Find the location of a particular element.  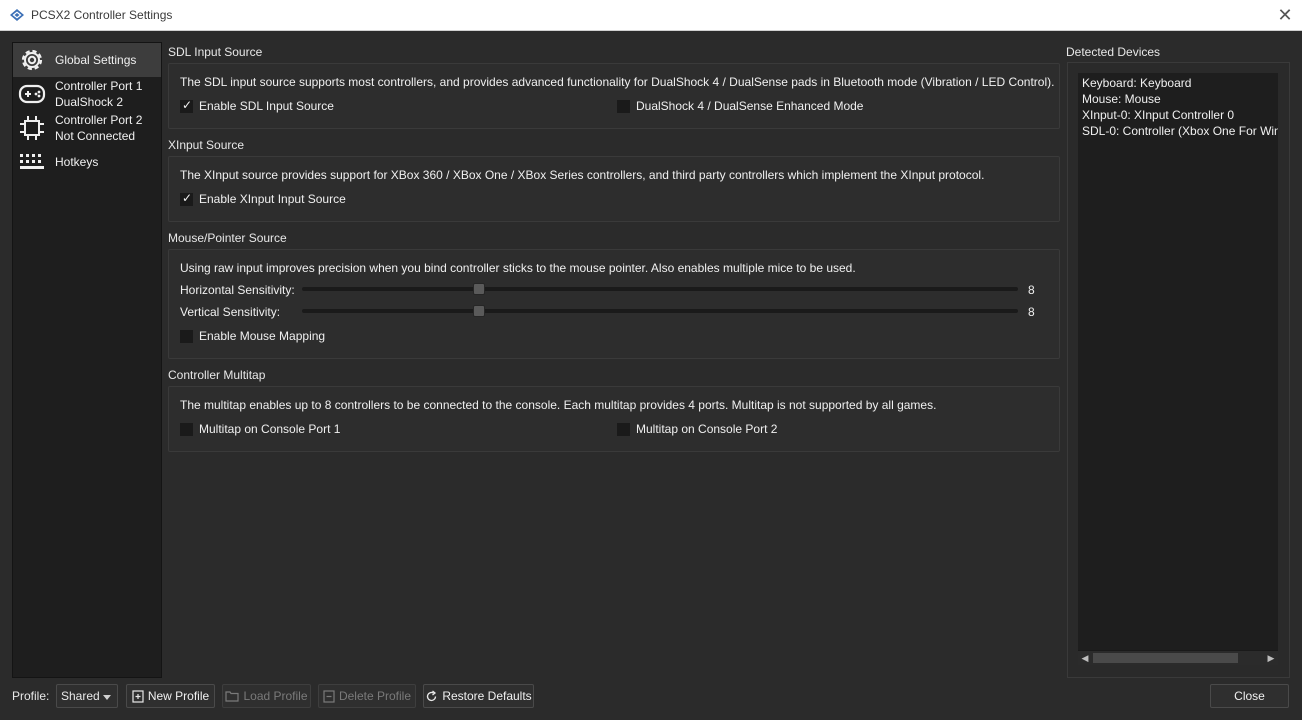

scroll-left-icon: ◀ is located at coordinates (1085, 658).